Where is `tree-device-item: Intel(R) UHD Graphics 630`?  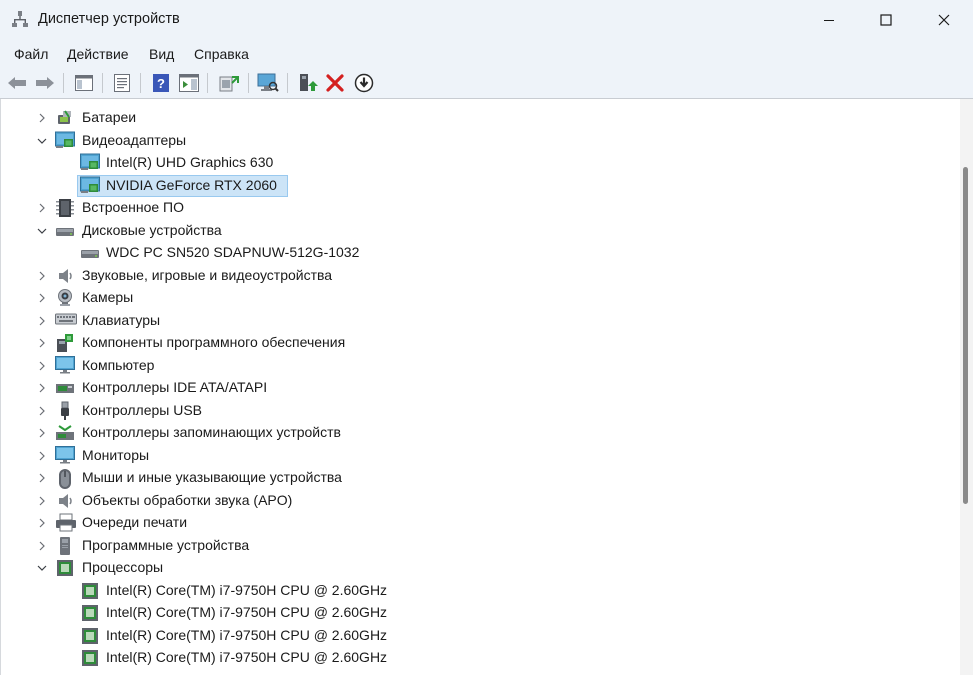 tree-device-item: Intel(R) UHD Graphics 630 is located at coordinates (480, 163).